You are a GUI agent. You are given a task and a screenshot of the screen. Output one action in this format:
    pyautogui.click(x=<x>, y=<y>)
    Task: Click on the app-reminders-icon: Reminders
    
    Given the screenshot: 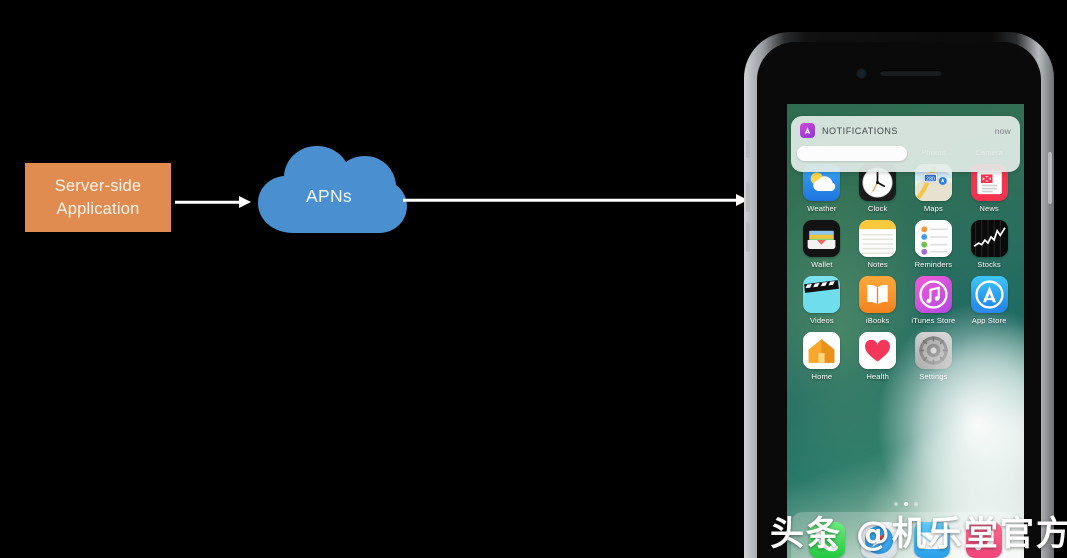 What is the action you would take?
    pyautogui.click(x=934, y=244)
    